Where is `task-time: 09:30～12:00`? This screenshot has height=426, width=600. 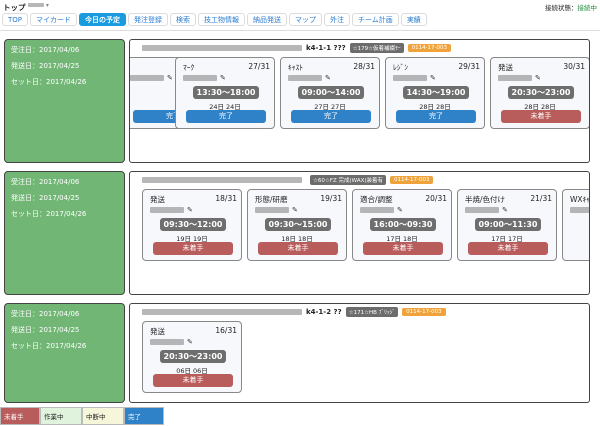
task-time: 09:30～12:00 is located at coordinates (193, 224).